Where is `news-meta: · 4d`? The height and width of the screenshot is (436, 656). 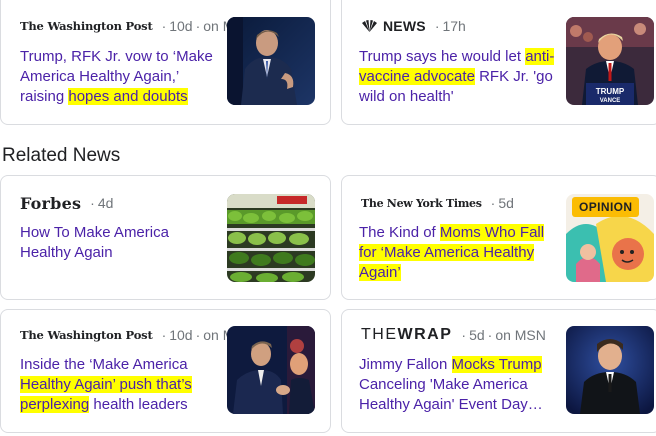 news-meta: · 4d is located at coordinates (102, 203).